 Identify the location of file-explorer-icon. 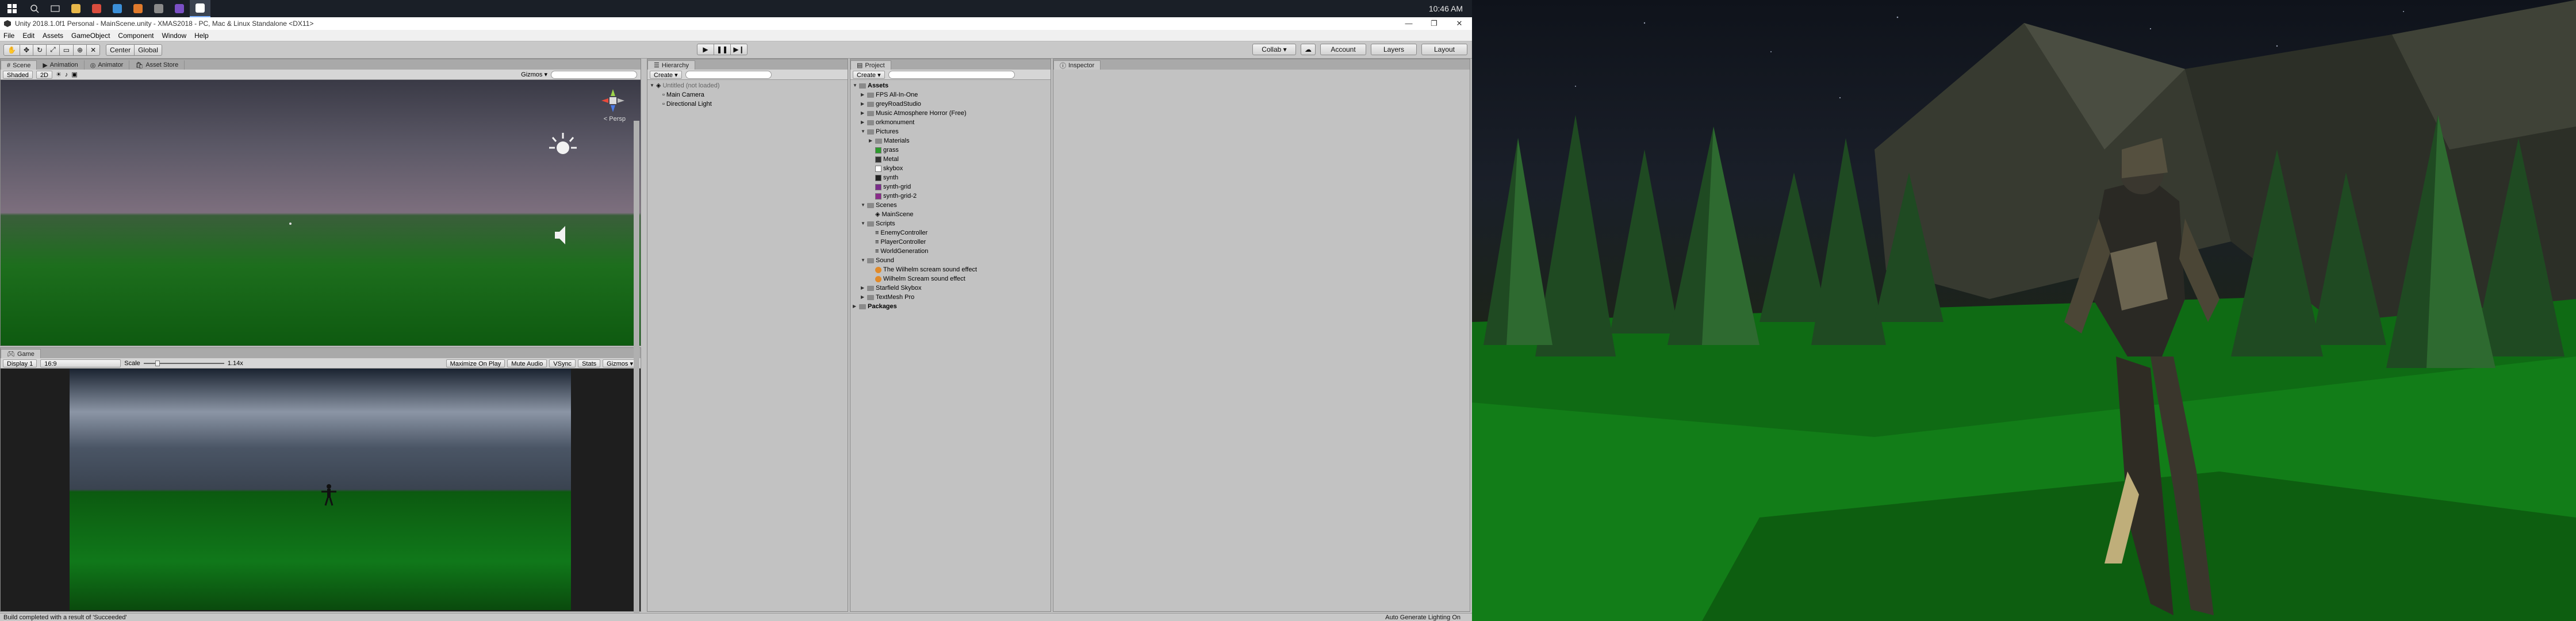
(76, 8).